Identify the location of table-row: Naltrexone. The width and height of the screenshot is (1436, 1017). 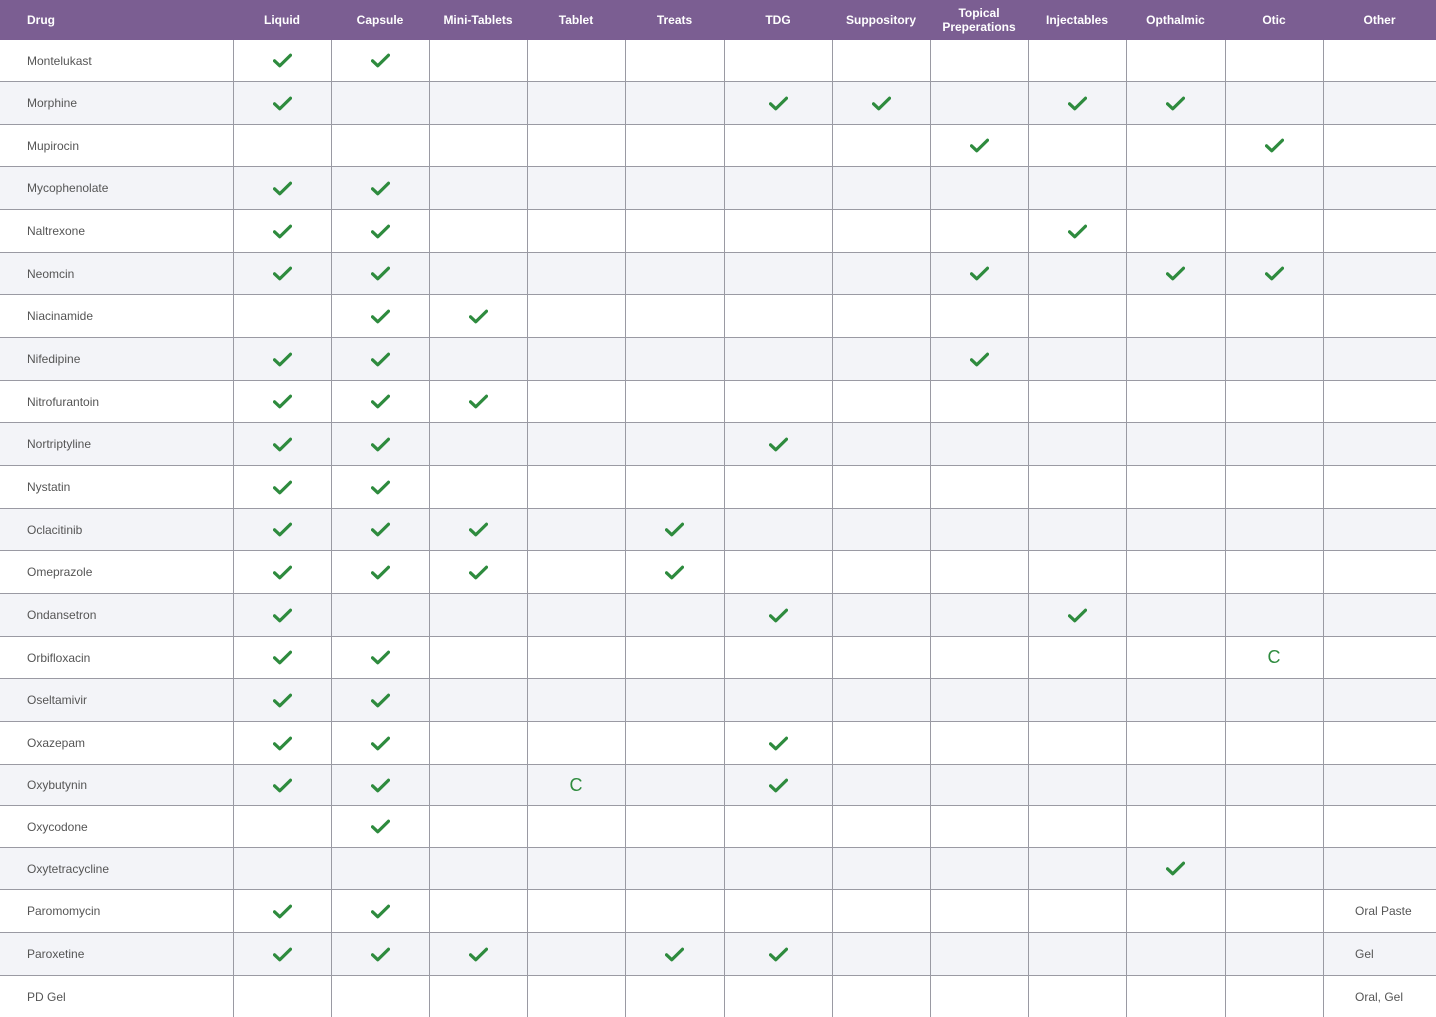
(718, 231).